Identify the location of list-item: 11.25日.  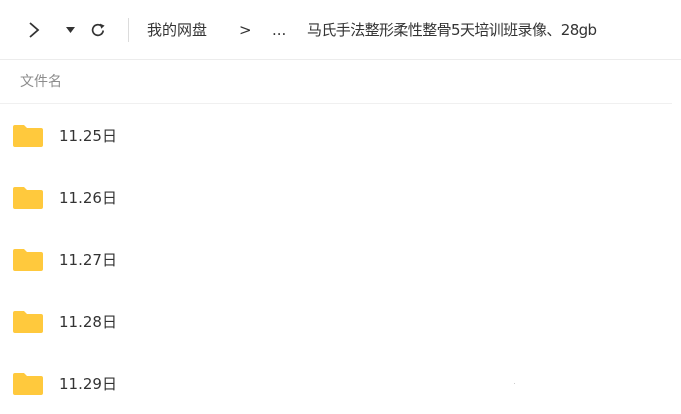
(340, 135).